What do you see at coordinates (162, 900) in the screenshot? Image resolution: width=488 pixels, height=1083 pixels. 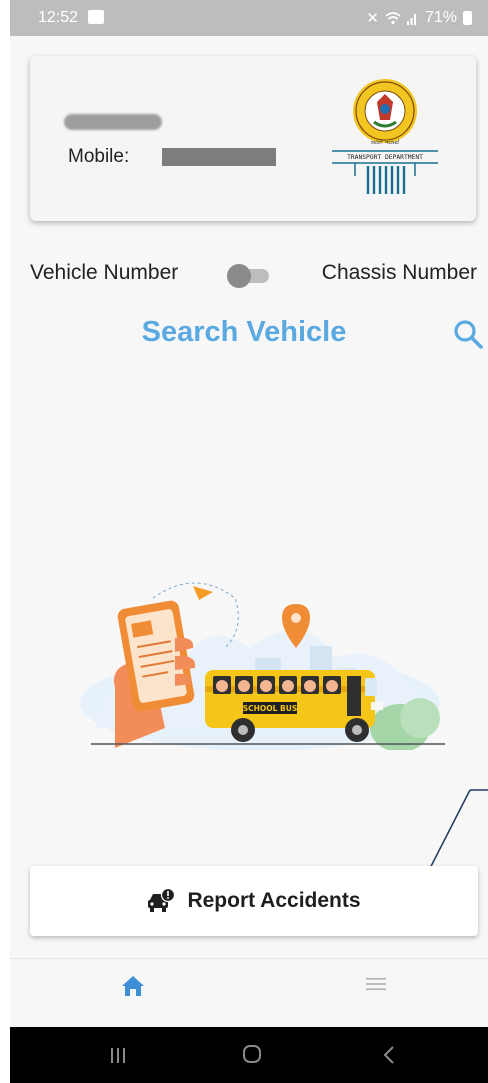 I see `car-accident-icon` at bounding box center [162, 900].